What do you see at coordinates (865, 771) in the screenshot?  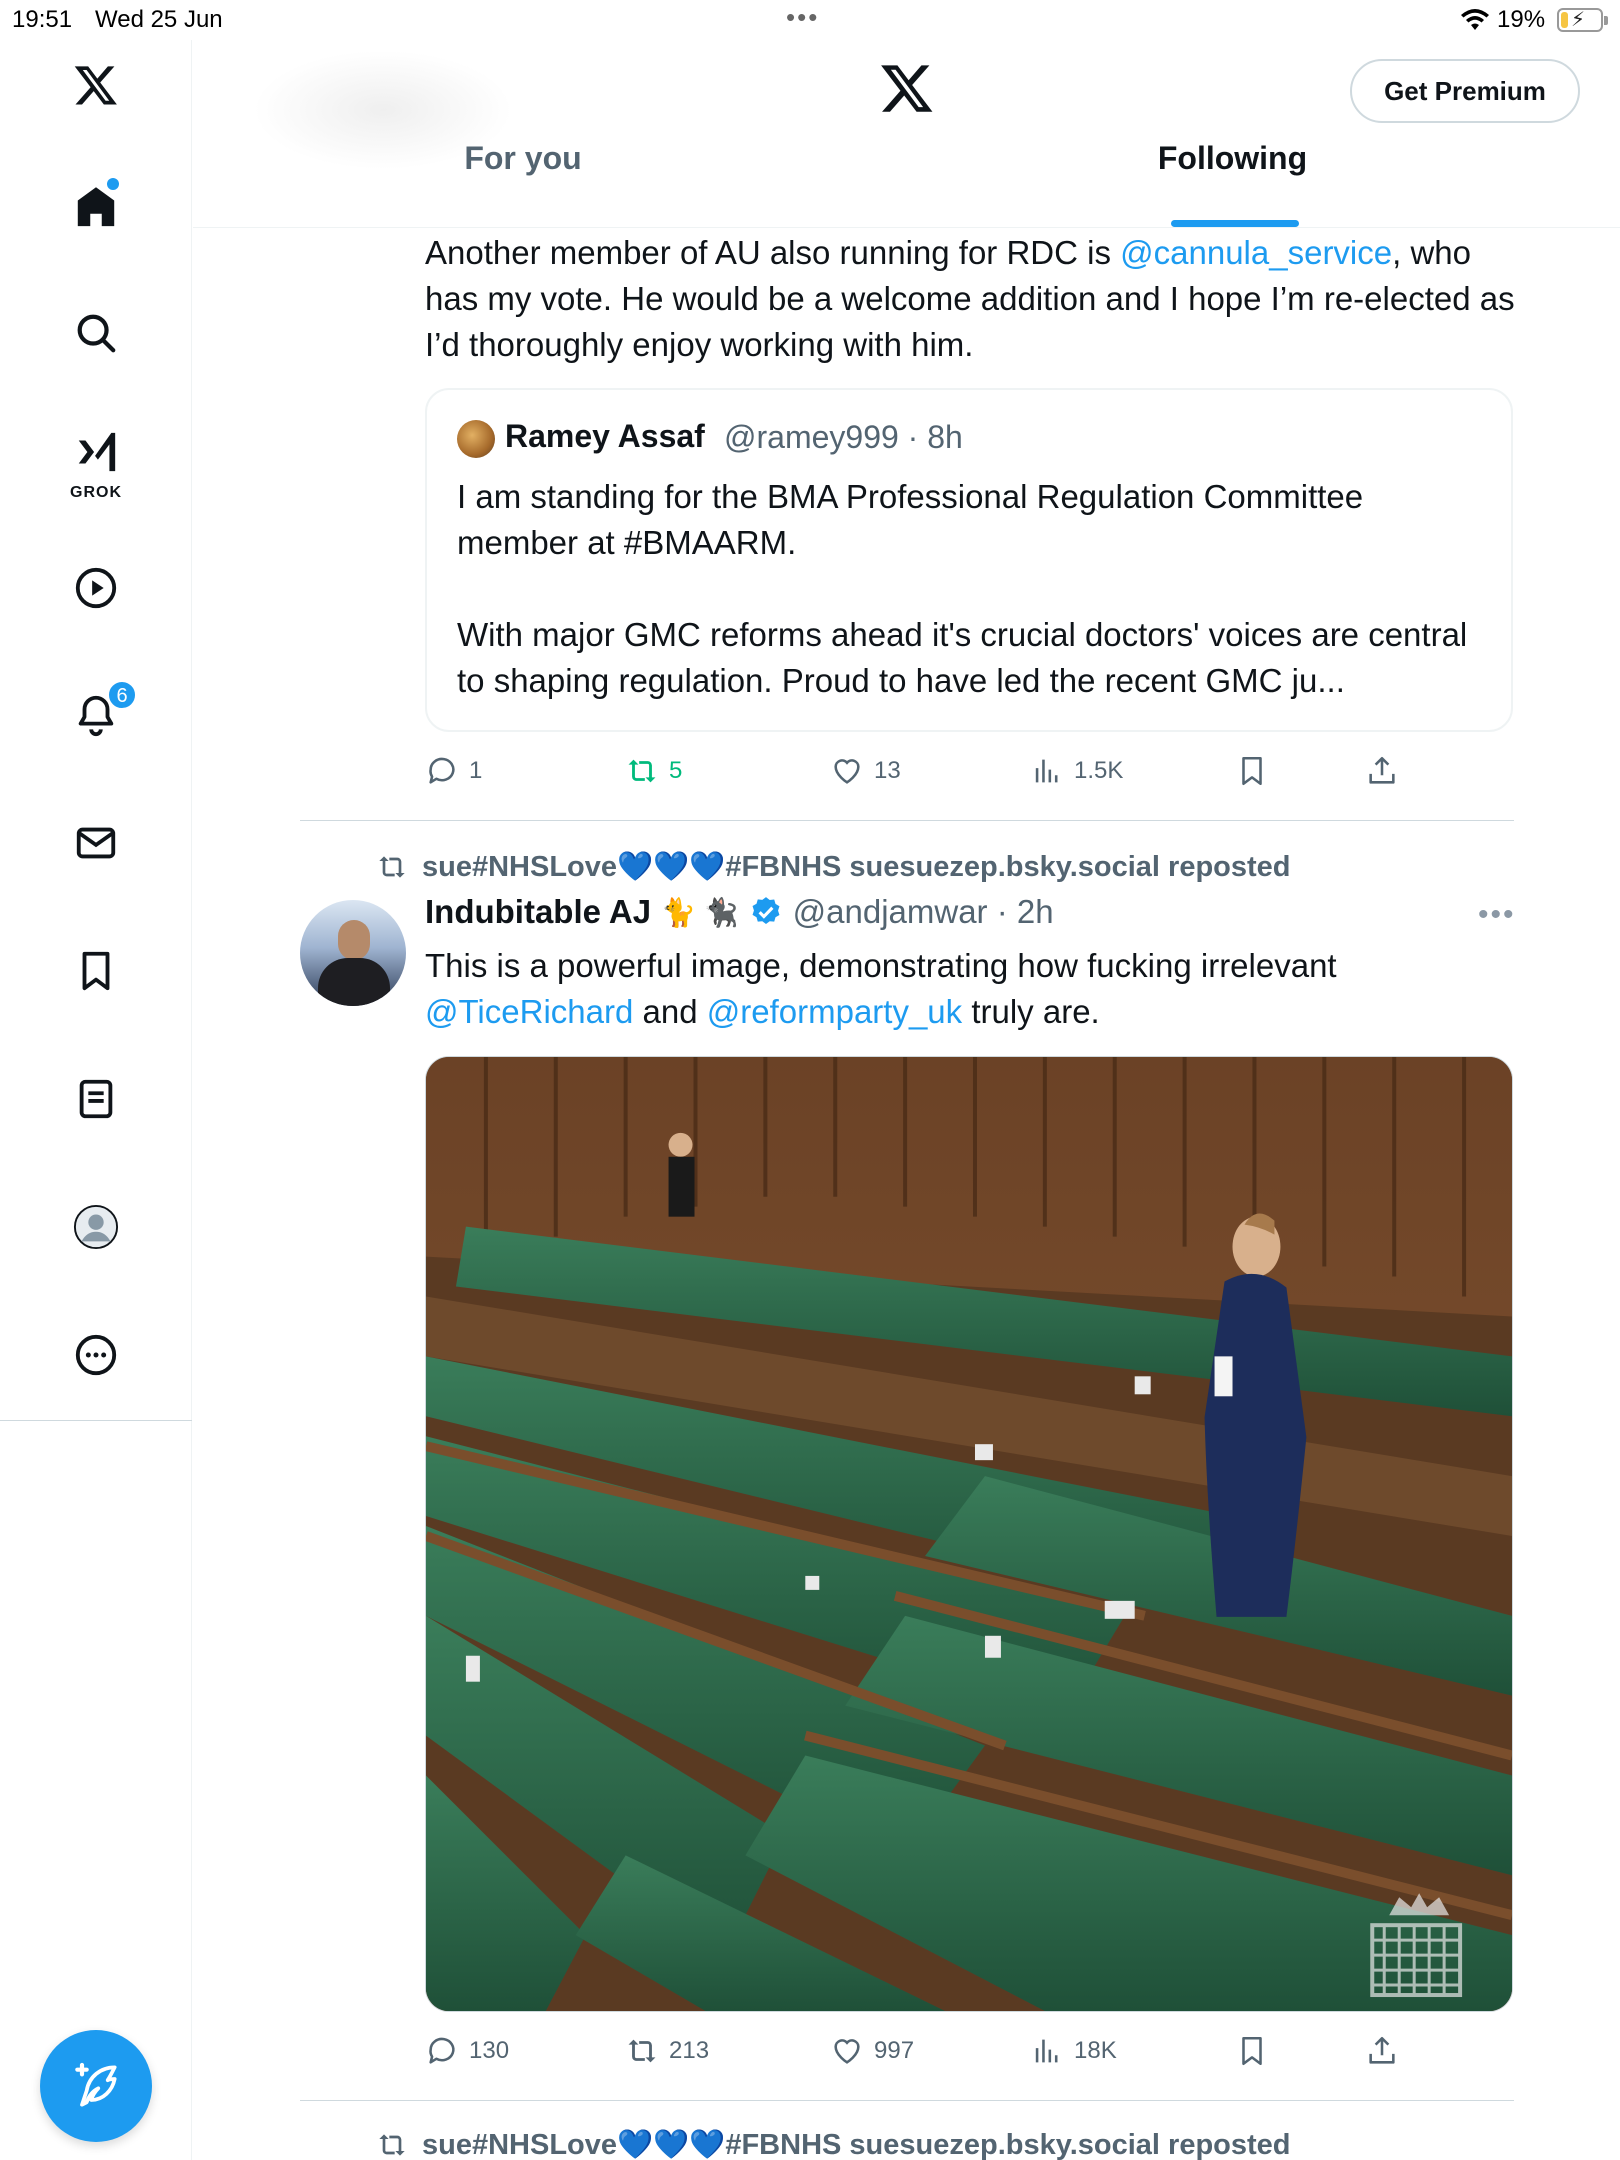 I see `like-button: 13` at bounding box center [865, 771].